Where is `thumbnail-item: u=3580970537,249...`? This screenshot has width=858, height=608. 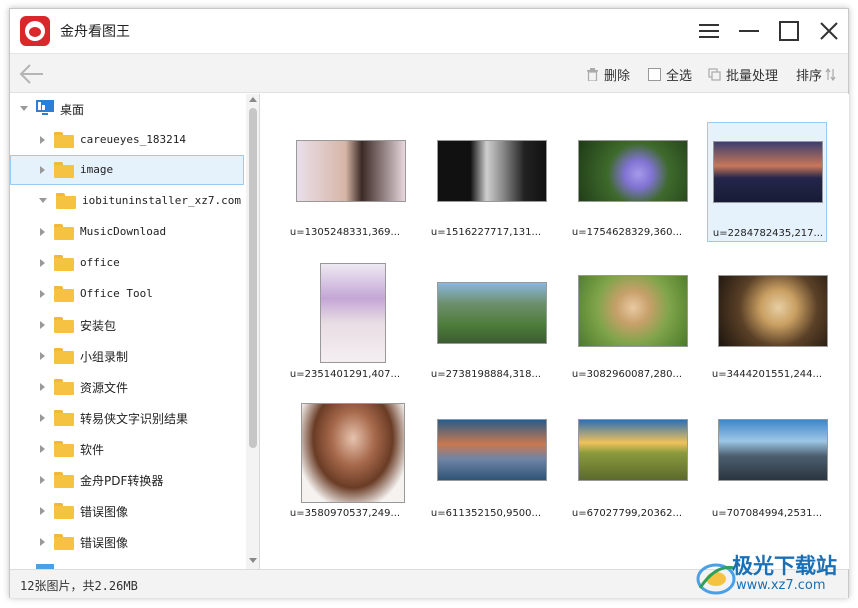
thumbnail-item: u=3580970537,249... is located at coordinates (345, 458).